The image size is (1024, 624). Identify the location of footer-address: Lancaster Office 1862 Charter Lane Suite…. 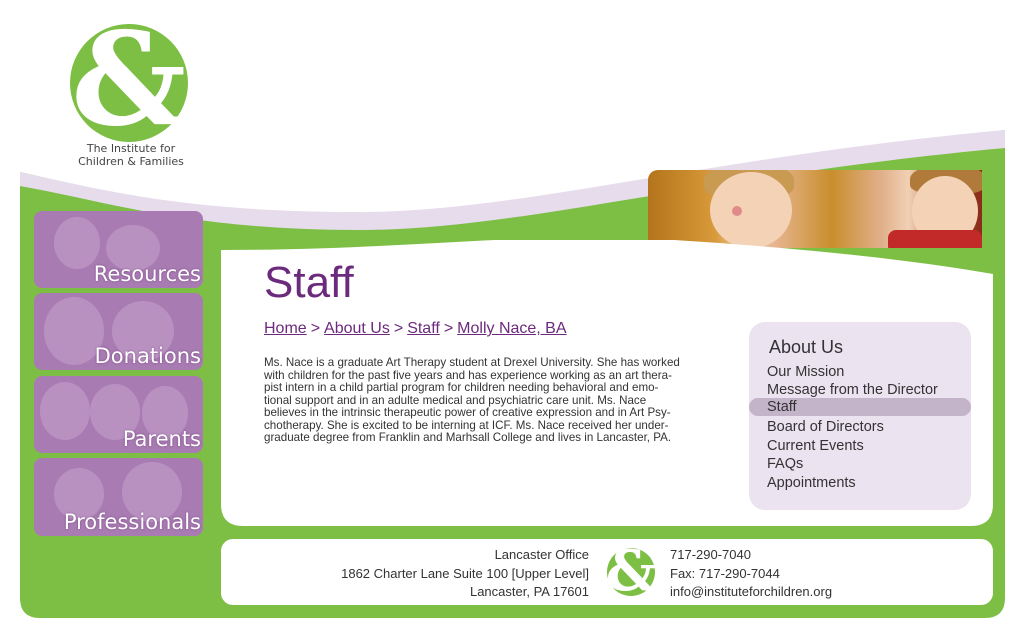
(444, 574).